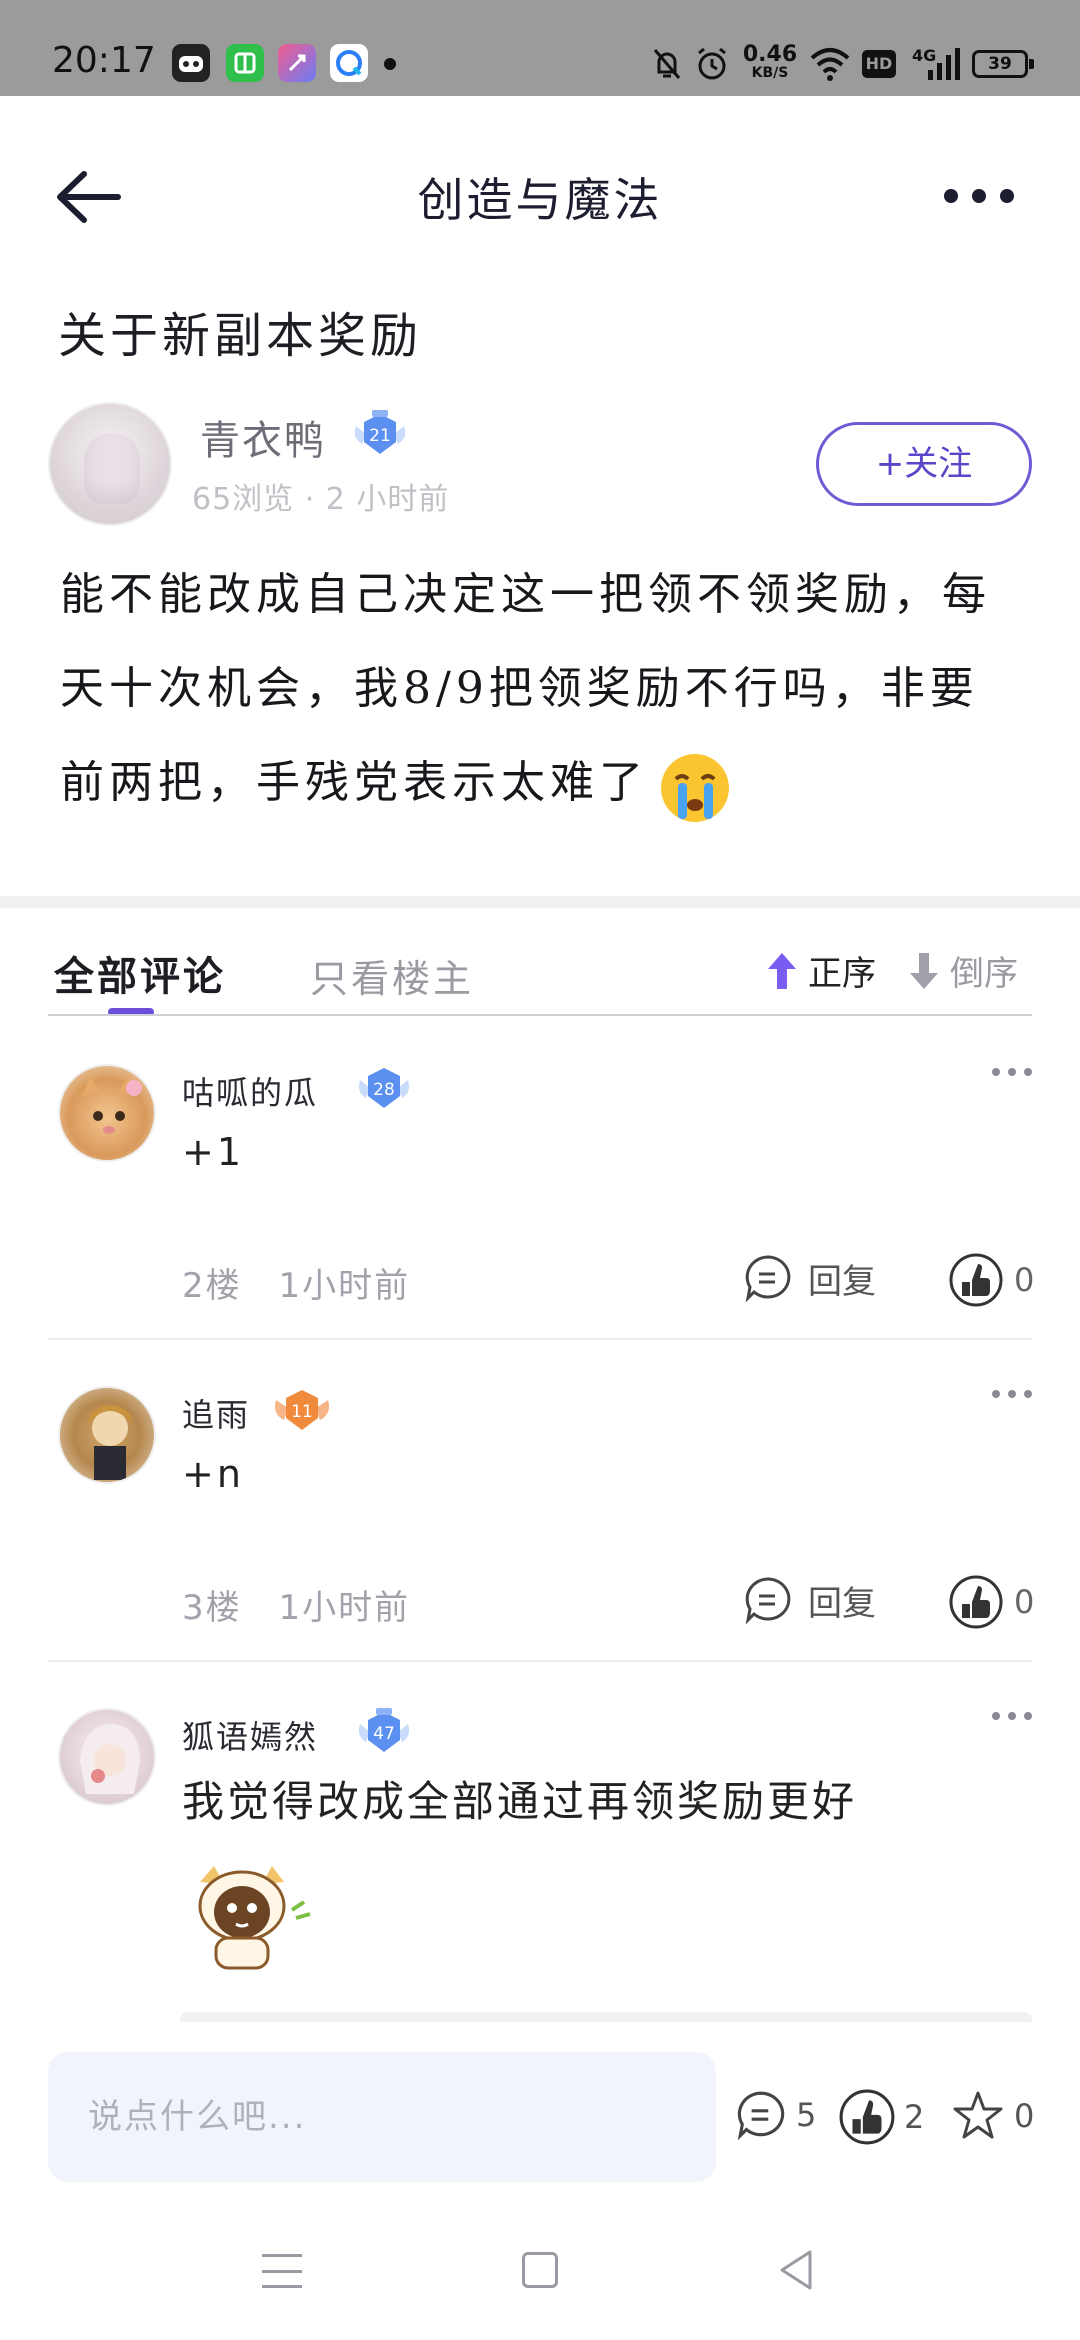 Image resolution: width=1080 pixels, height=2340 pixels. What do you see at coordinates (914, 2117) in the screenshot?
I see `post-like-count: 2` at bounding box center [914, 2117].